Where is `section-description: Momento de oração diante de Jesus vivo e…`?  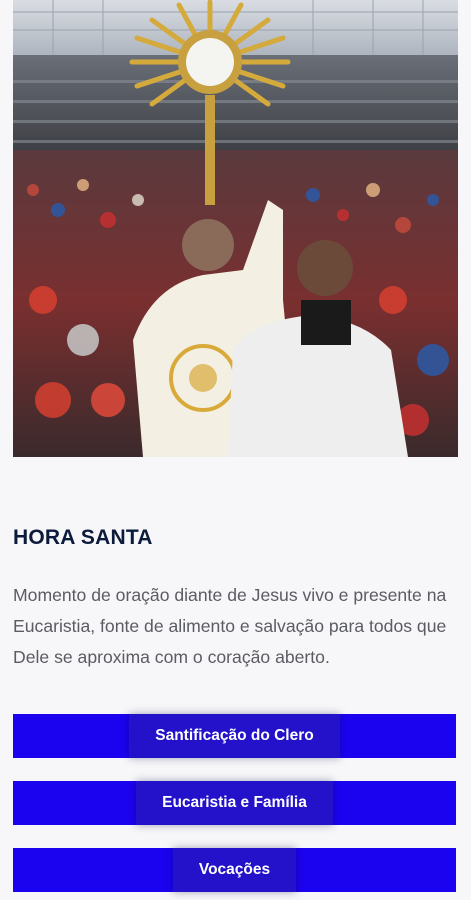
section-description: Momento de oração diante de Jesus vivo e… is located at coordinates (230, 626).